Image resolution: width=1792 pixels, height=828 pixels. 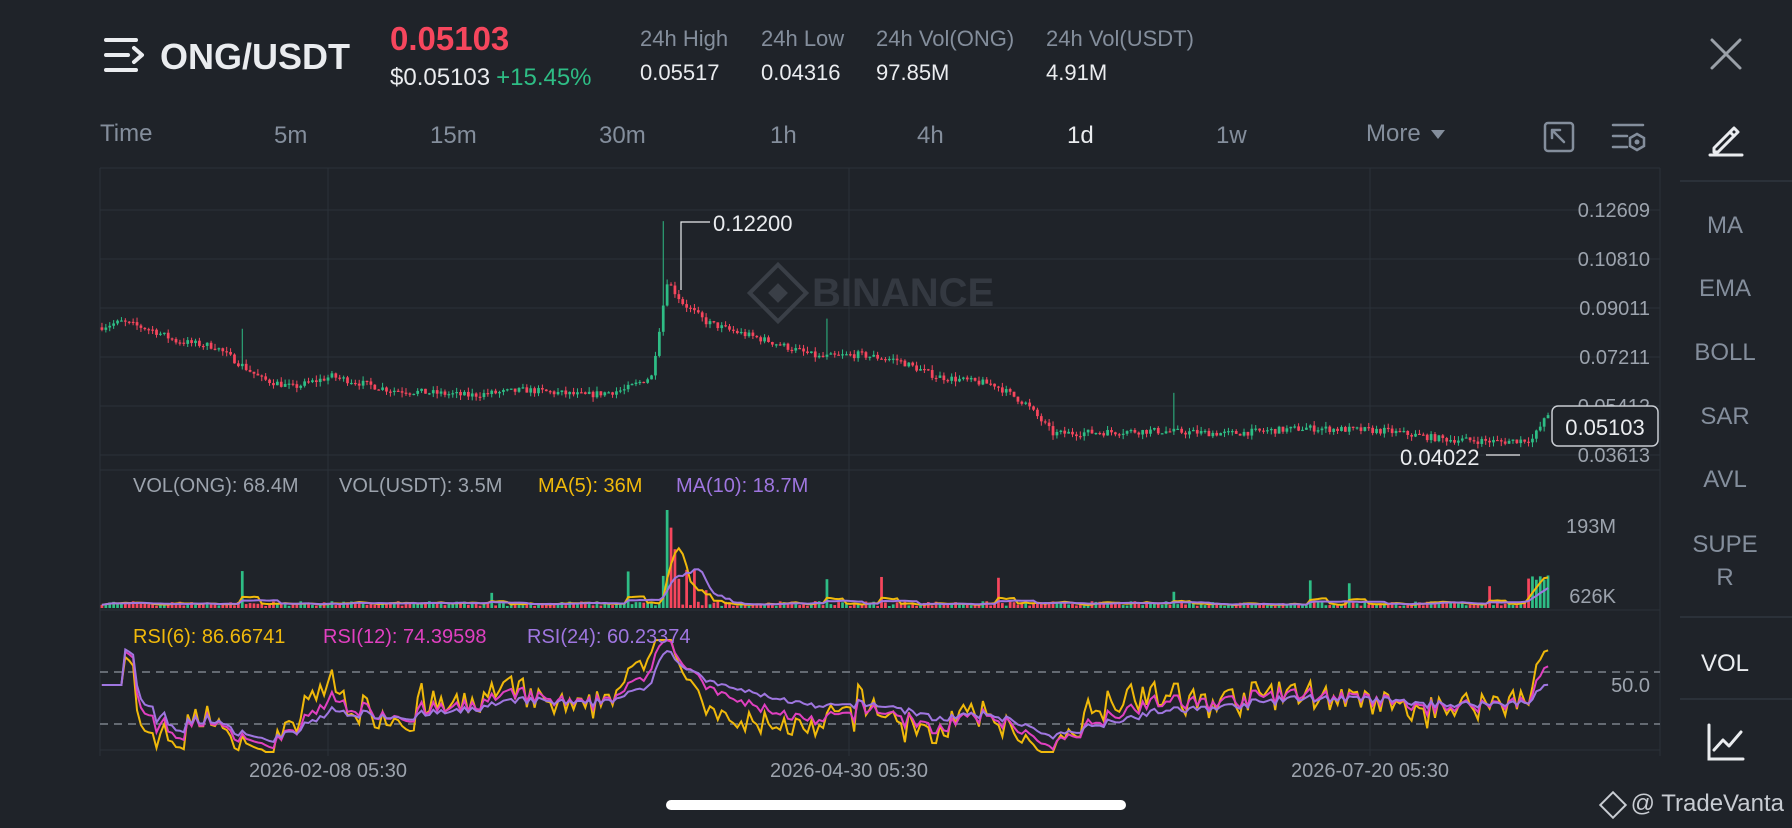 I want to click on x-tick-1: 2026-04-30 05:30, so click(x=849, y=771).